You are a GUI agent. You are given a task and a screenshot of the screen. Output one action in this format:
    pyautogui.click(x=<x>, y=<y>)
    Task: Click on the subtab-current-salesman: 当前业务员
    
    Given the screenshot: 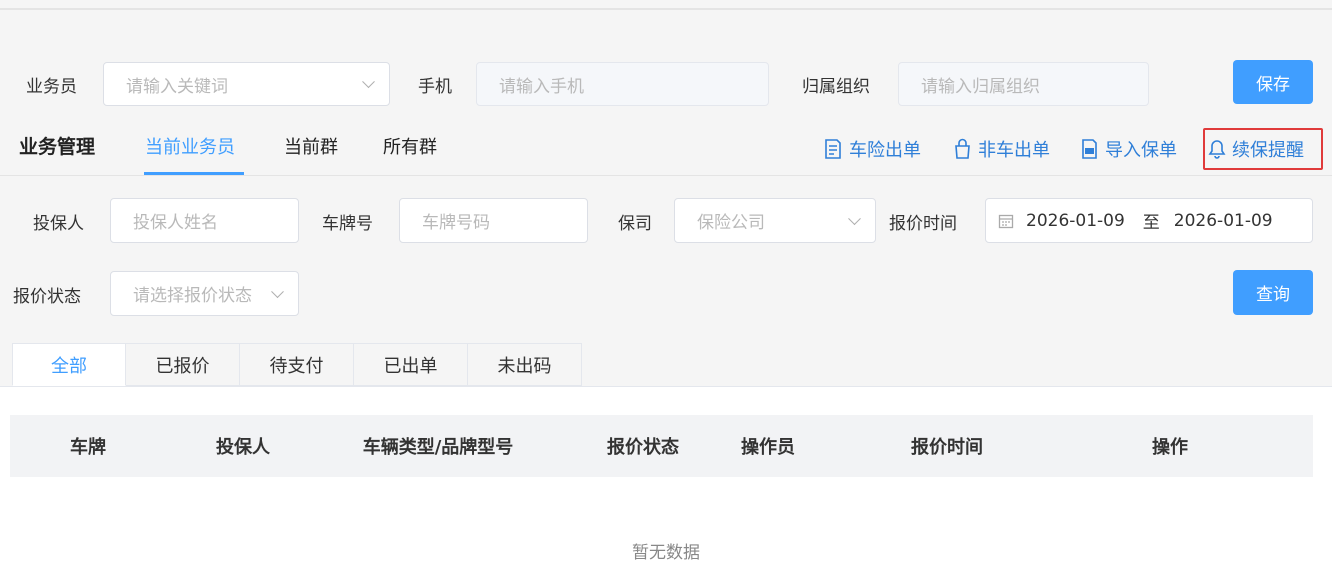 What is the action you would take?
    pyautogui.click(x=190, y=146)
    